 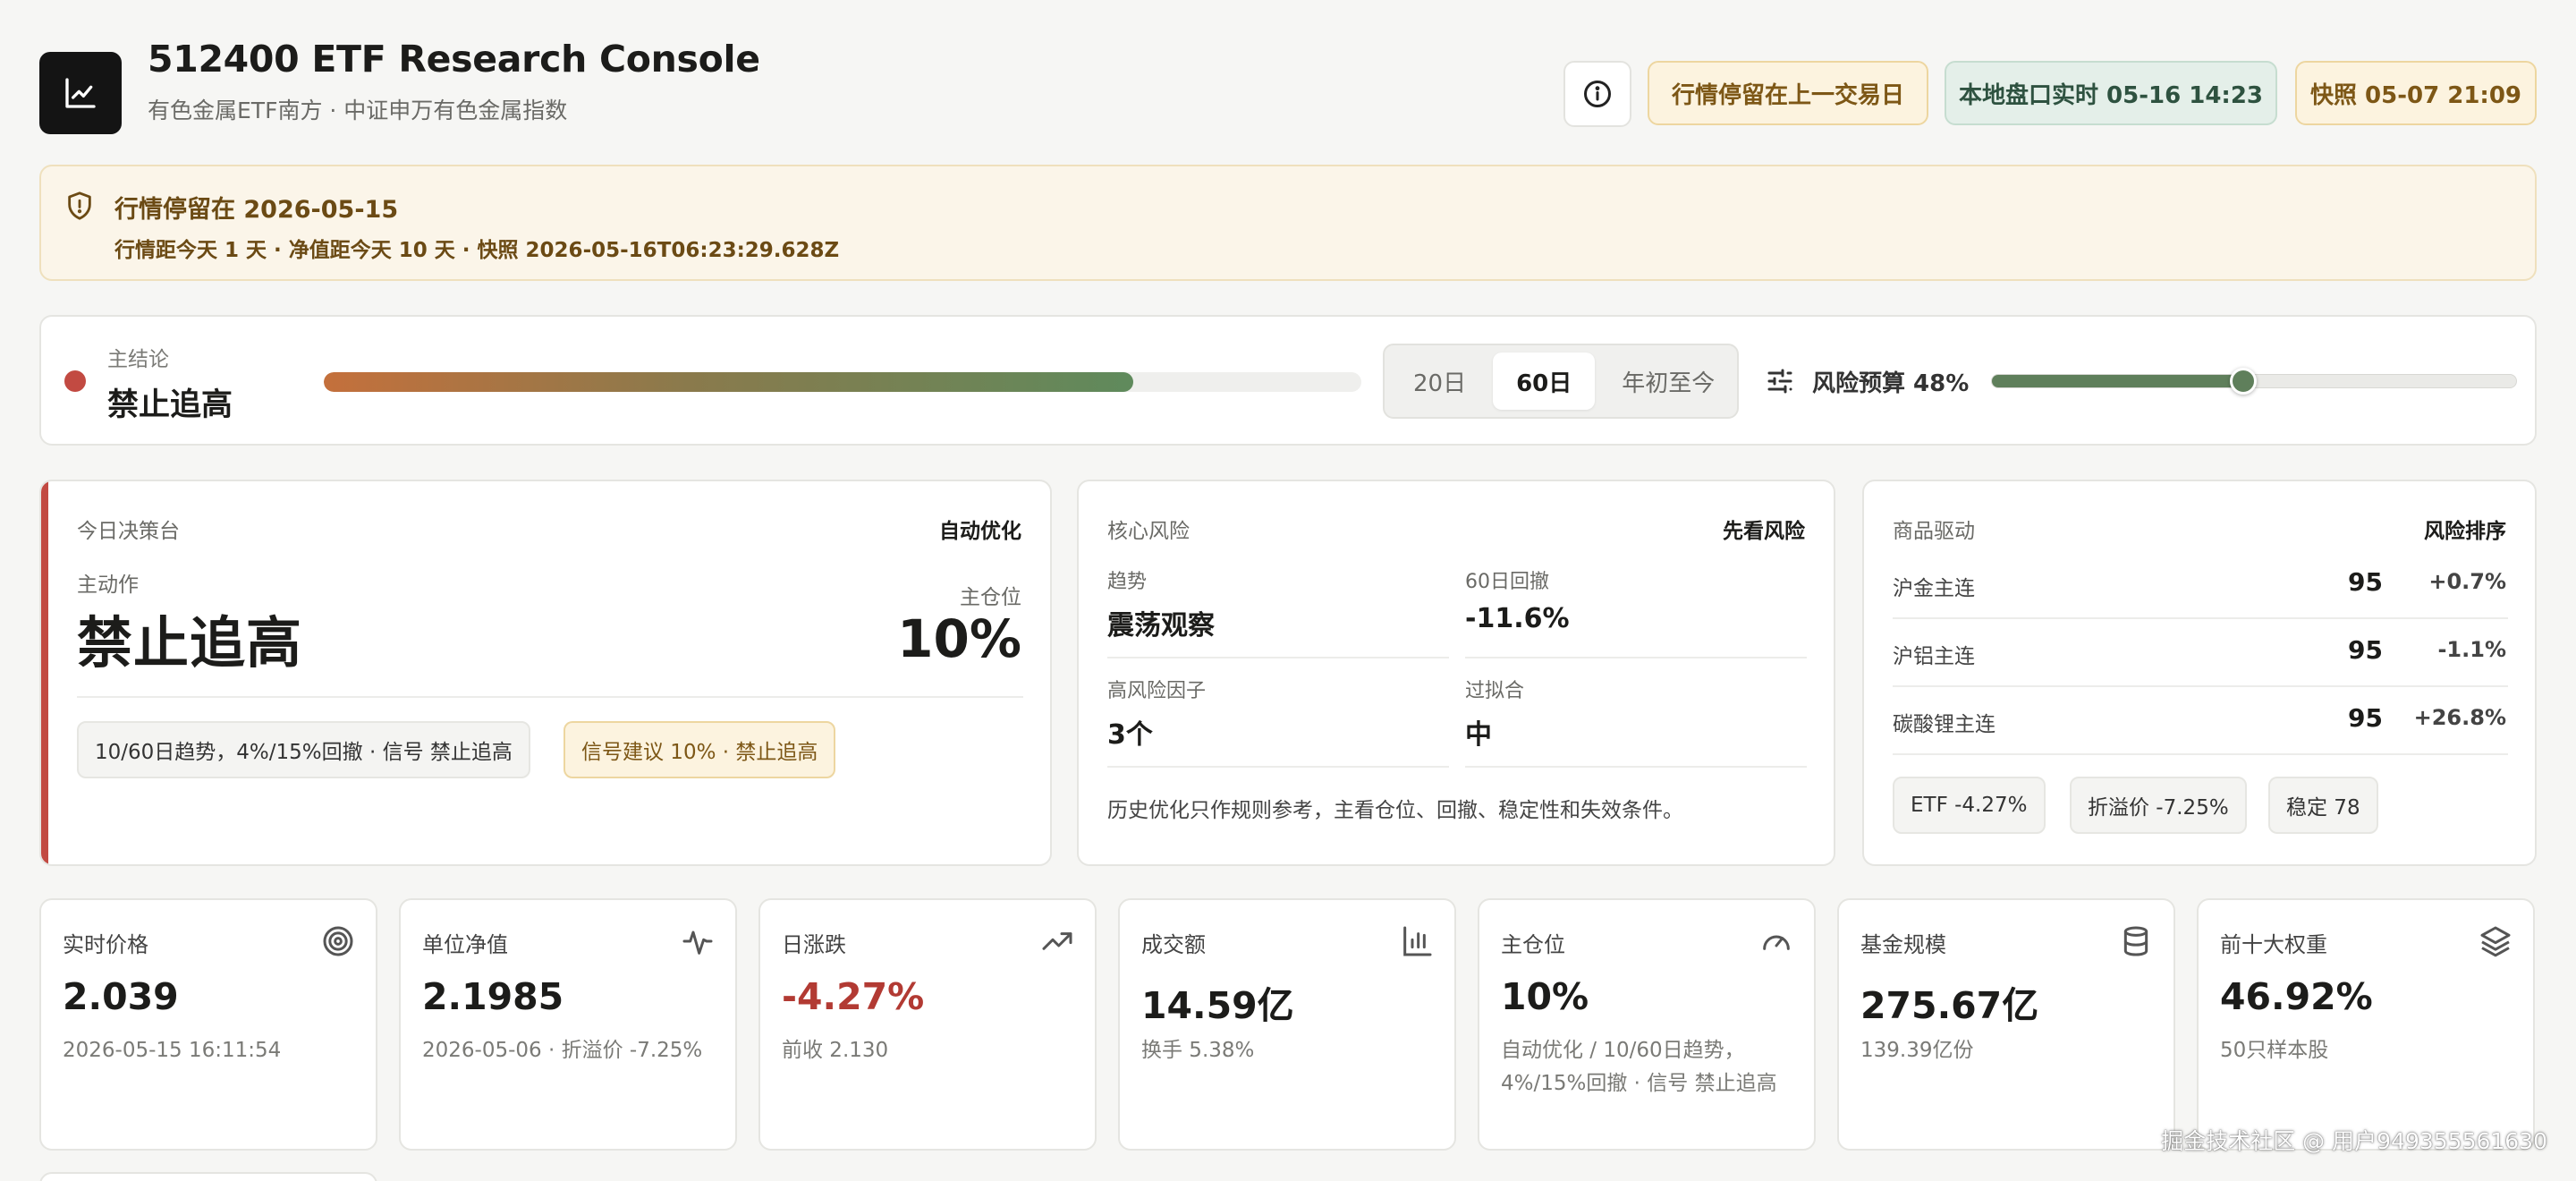 I want to click on driver-name: 沪铝主连, so click(x=1934, y=656).